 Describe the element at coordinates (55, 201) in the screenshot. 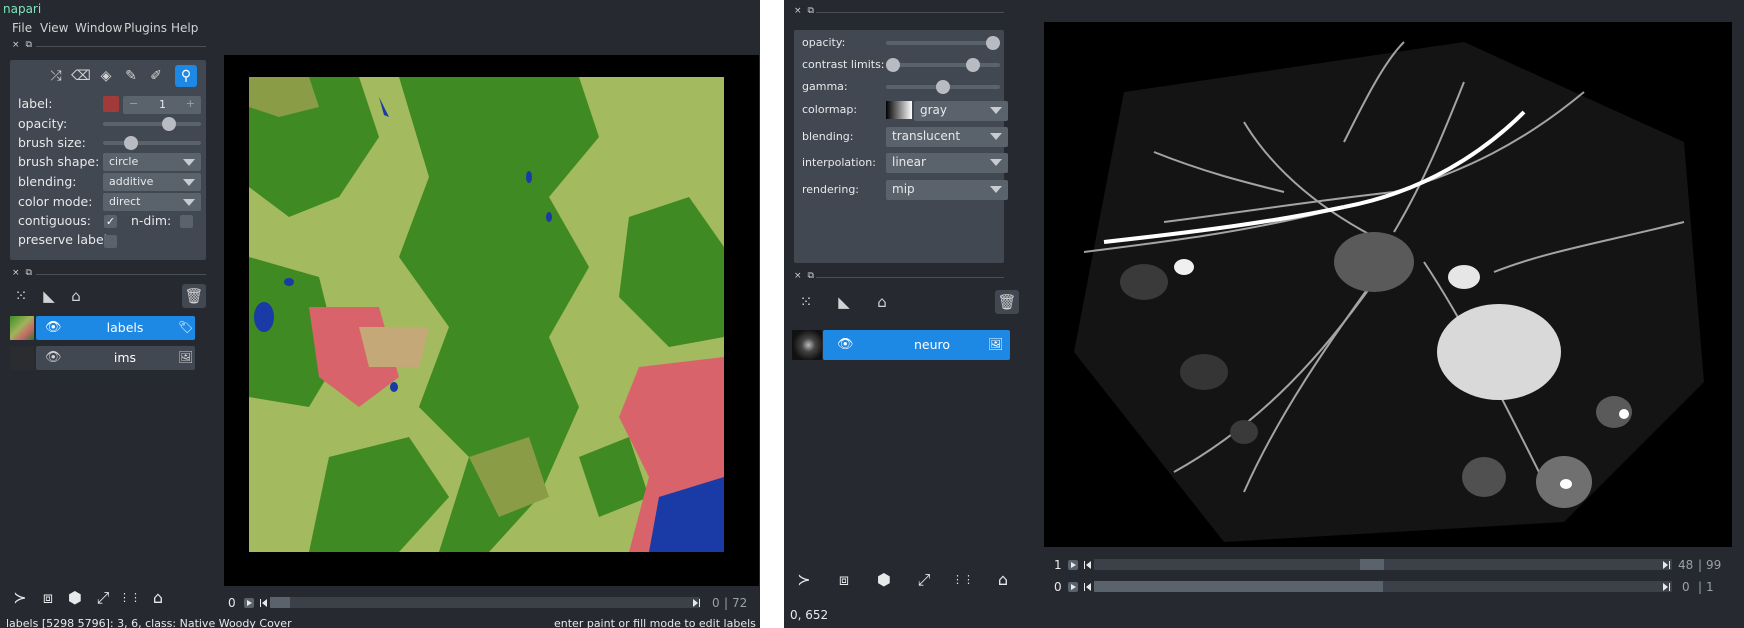

I see `color-mode-label: color mode:` at that location.